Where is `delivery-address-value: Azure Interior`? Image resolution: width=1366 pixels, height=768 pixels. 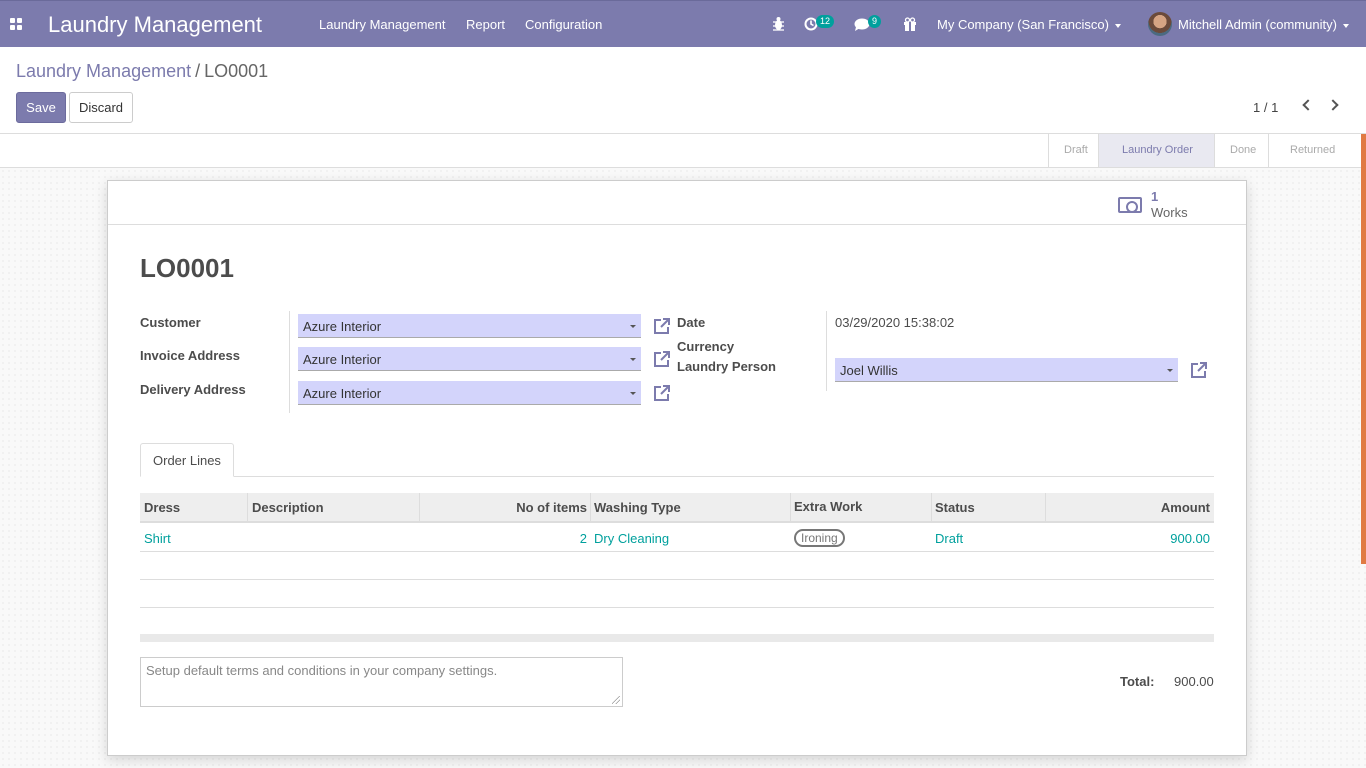
delivery-address-value: Azure Interior is located at coordinates (342, 393).